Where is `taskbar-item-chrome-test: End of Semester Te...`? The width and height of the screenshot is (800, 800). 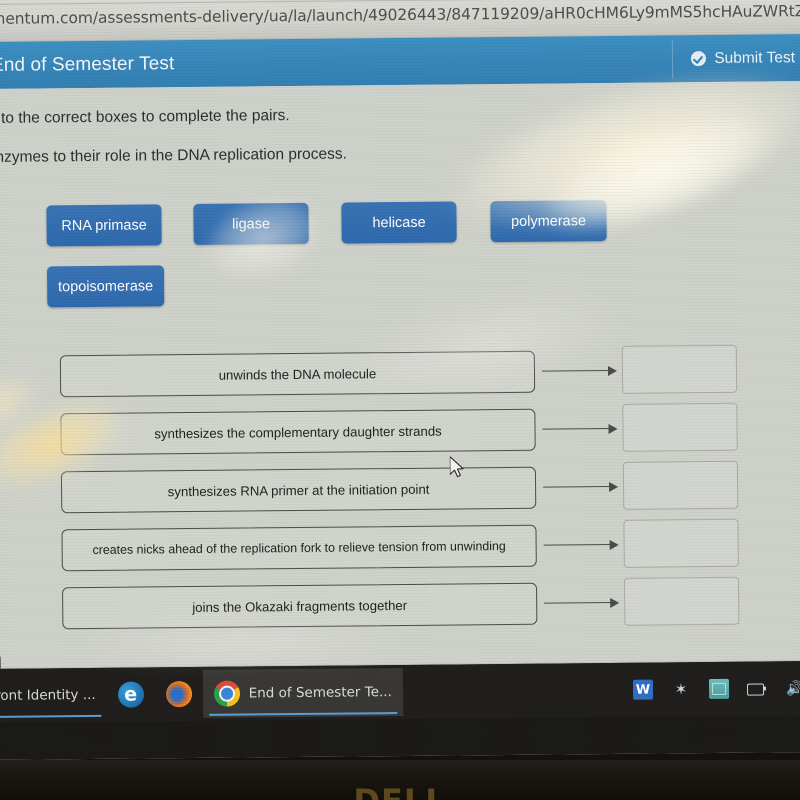
taskbar-item-chrome-test: End of Semester Te... is located at coordinates (303, 692).